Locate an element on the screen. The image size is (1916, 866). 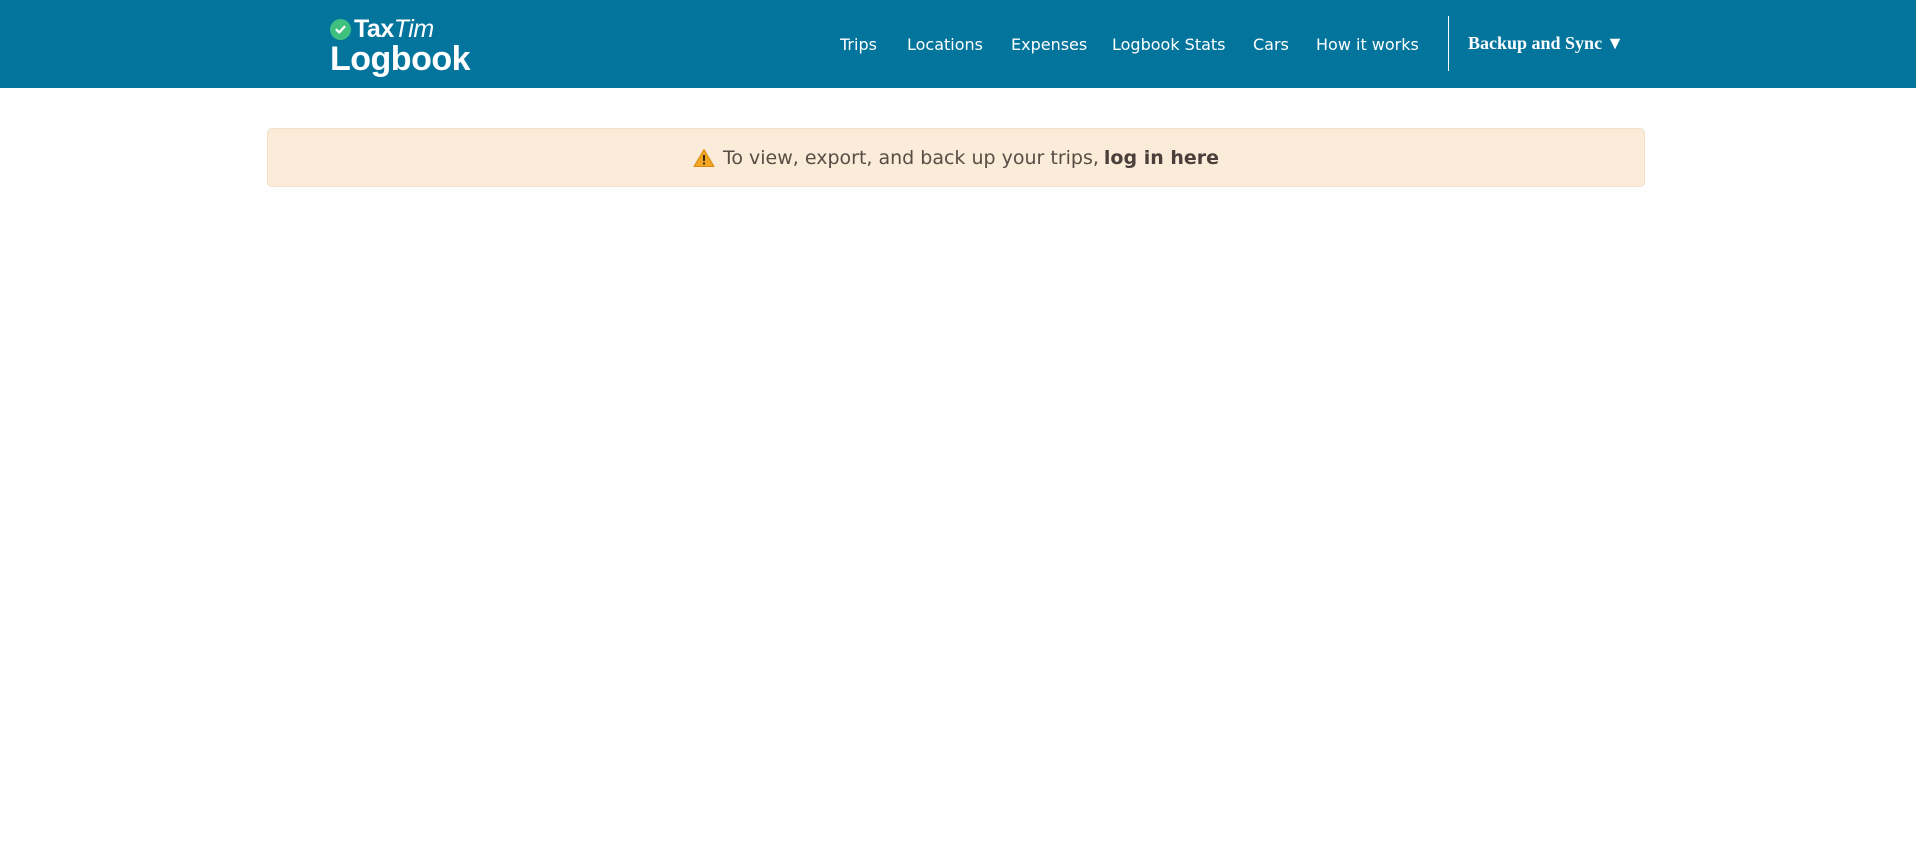
backup-and-sync-label: Backup and Sync is located at coordinates (1535, 43).